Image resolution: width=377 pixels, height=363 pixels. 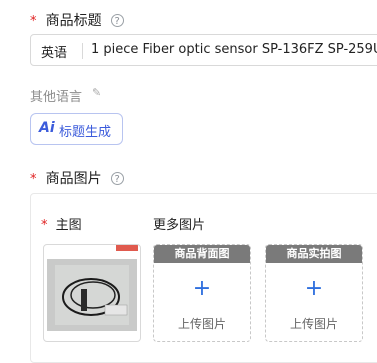 I want to click on title-section-header: * 商品标题 ?, so click(x=77, y=20).